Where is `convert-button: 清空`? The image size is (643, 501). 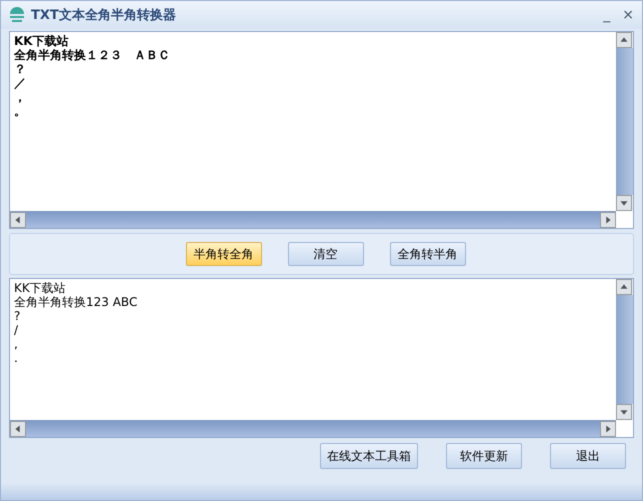
convert-button: 清空 is located at coordinates (326, 254).